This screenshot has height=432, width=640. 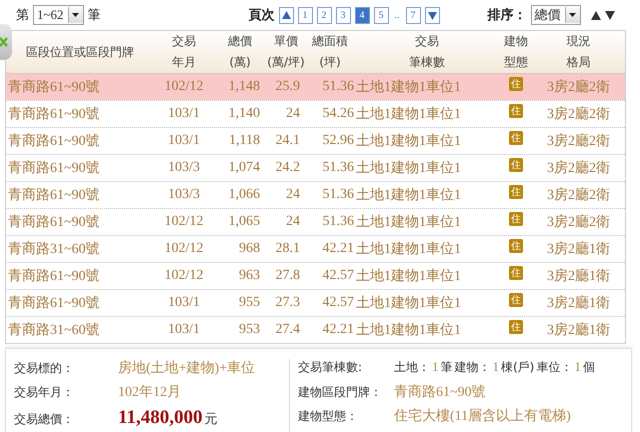 I want to click on column-header: (萬), so click(x=240, y=62).